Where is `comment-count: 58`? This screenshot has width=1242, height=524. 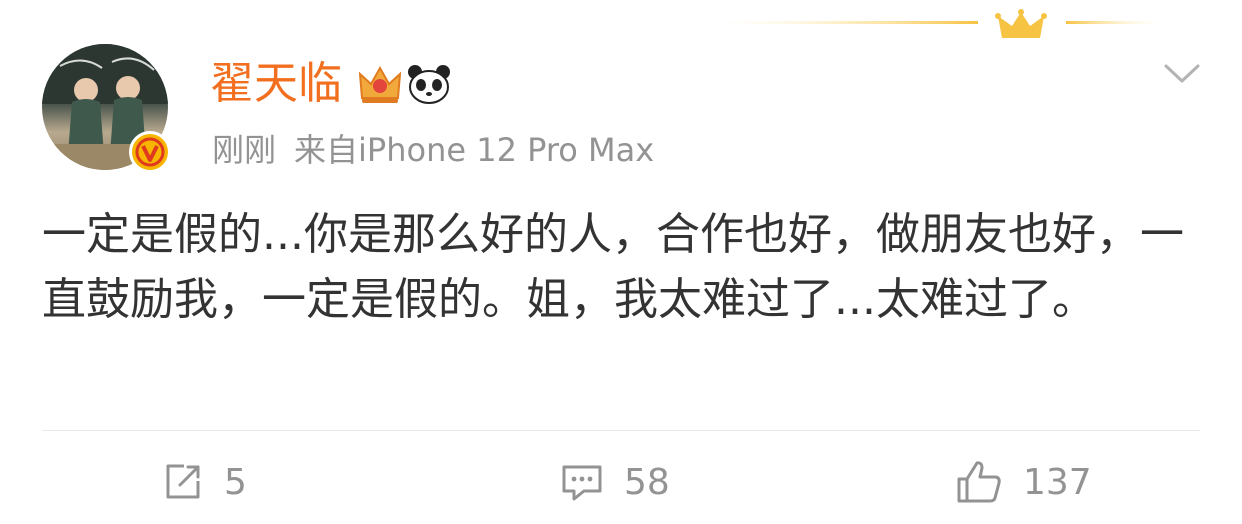 comment-count: 58 is located at coordinates (647, 482).